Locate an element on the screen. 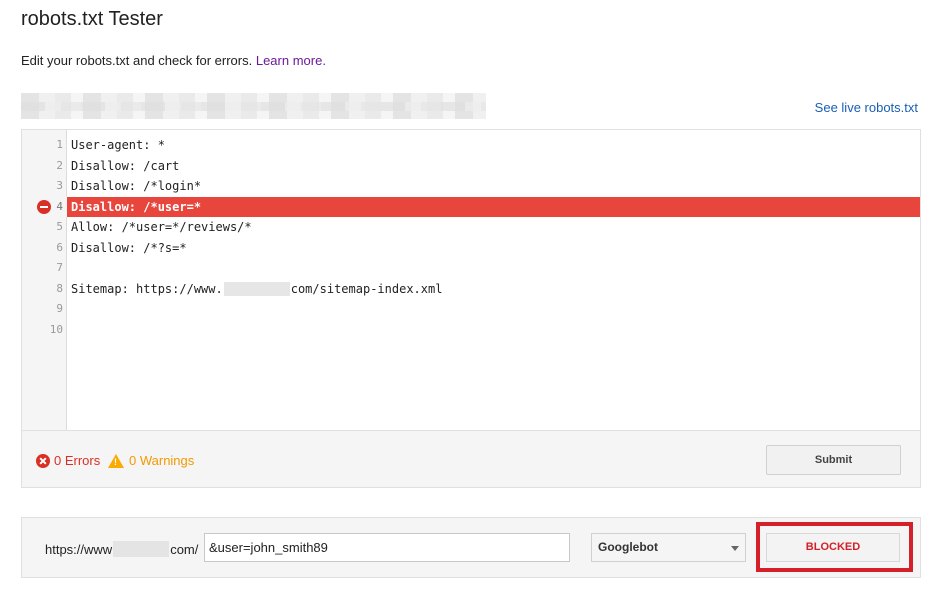 Image resolution: width=938 pixels, height=590 pixels. learn-more-link: Learn more. is located at coordinates (291, 60).